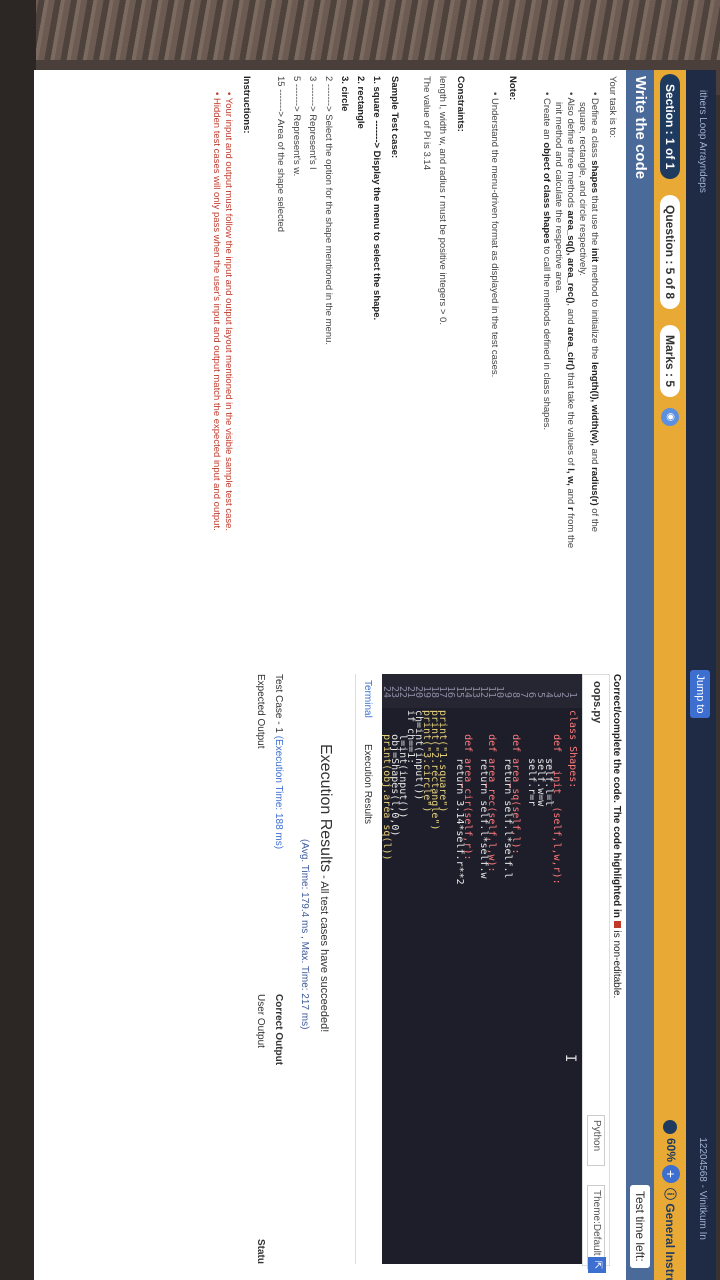  What do you see at coordinates (366, 969) in the screenshot?
I see `output-tabs: Terminal Execution Results` at bounding box center [366, 969].